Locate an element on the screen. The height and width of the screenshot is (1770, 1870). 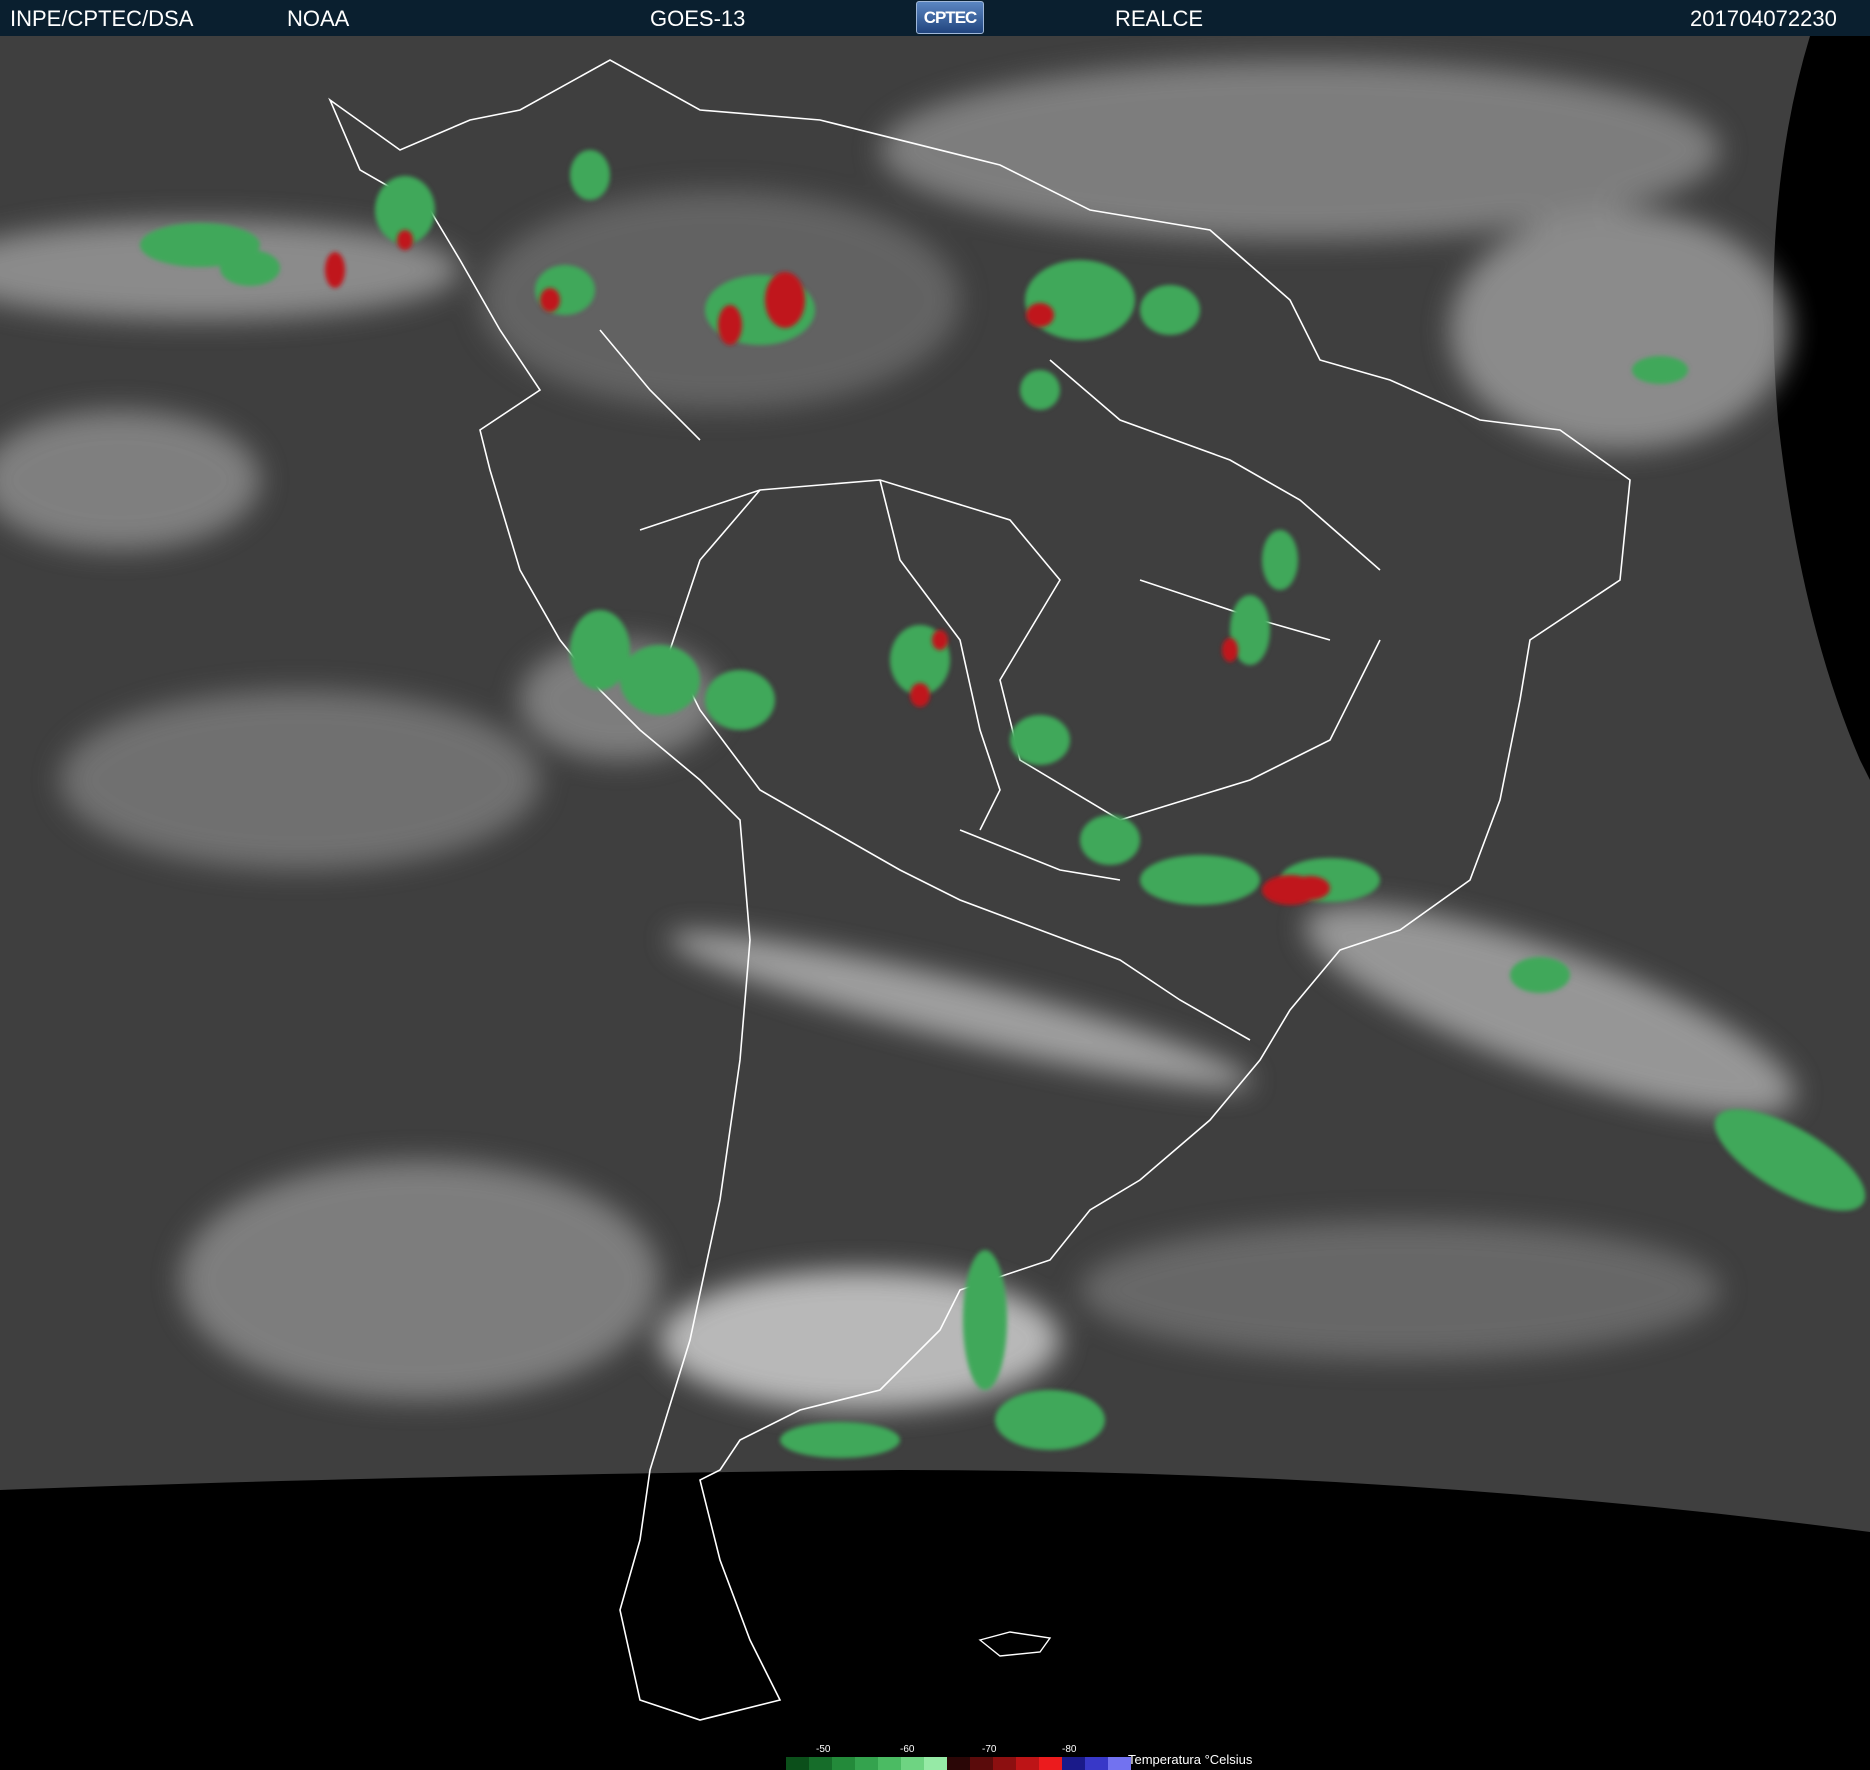
legend-tick: -70 is located at coordinates (989, 1749).